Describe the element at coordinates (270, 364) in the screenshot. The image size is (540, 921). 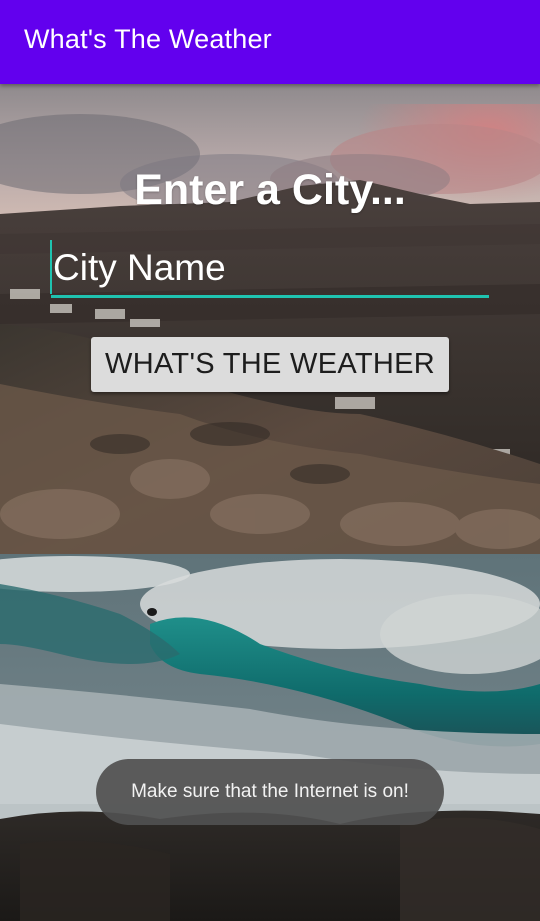
I see `whats-the-weather-button: WHAT'S THE WEATHER` at that location.